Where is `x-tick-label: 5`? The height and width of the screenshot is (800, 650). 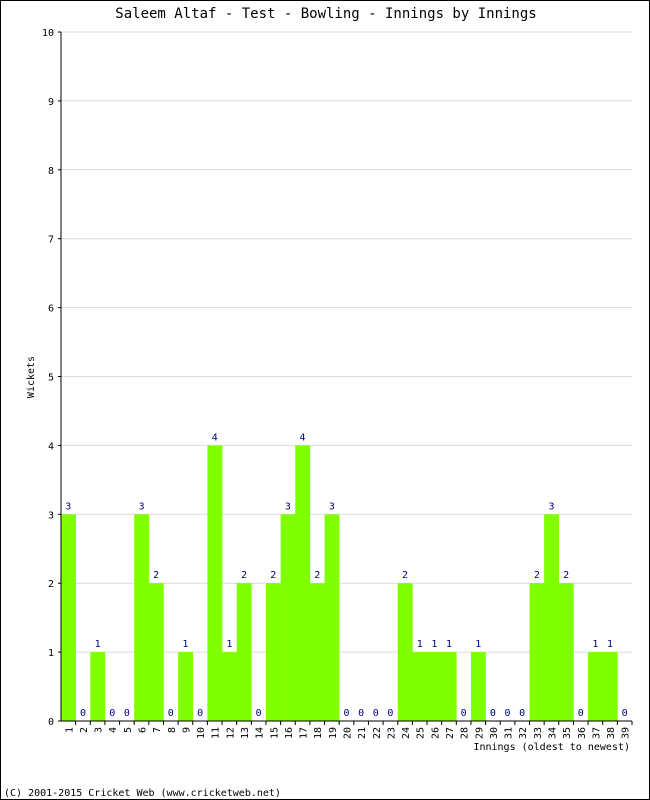 x-tick-label: 5 is located at coordinates (128, 730).